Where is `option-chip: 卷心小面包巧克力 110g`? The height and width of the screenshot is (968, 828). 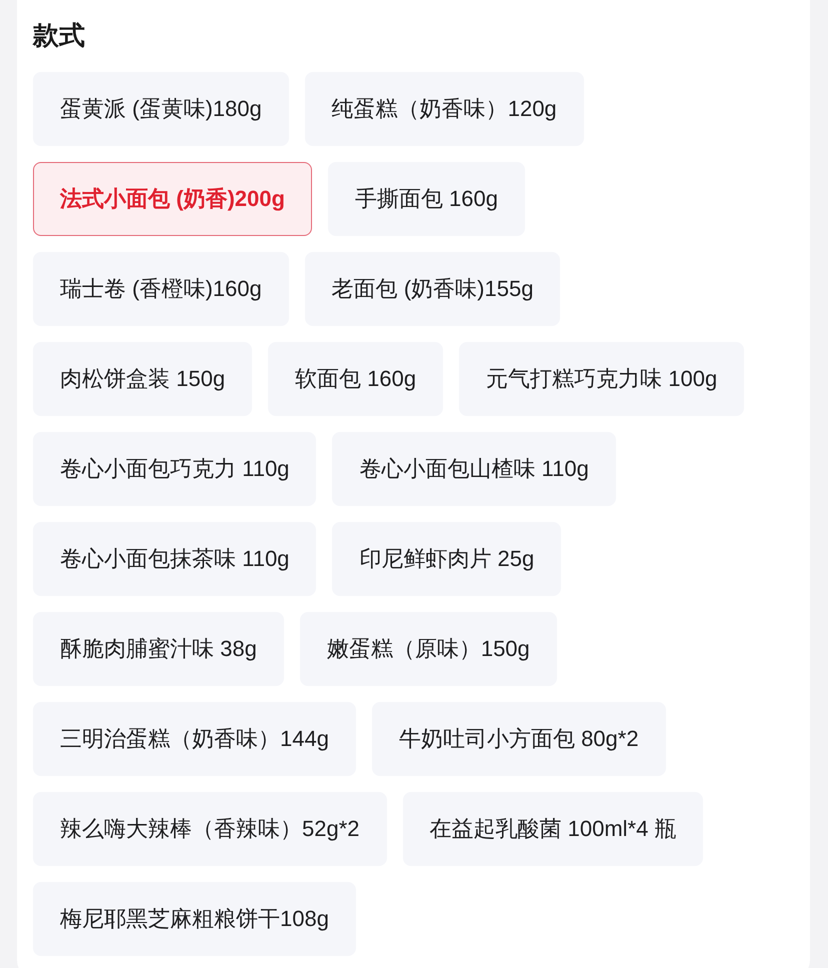
option-chip: 卷心小面包巧克力 110g is located at coordinates (174, 469).